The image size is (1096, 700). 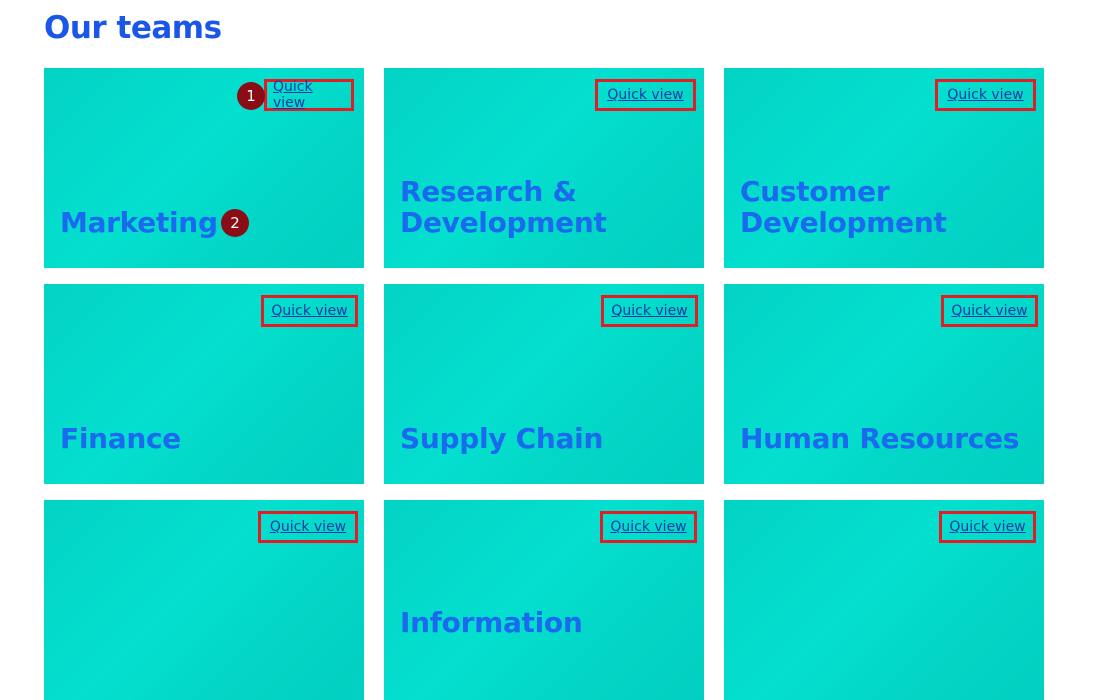 What do you see at coordinates (235, 223) in the screenshot?
I see `annotation-badge-2: 2` at bounding box center [235, 223].